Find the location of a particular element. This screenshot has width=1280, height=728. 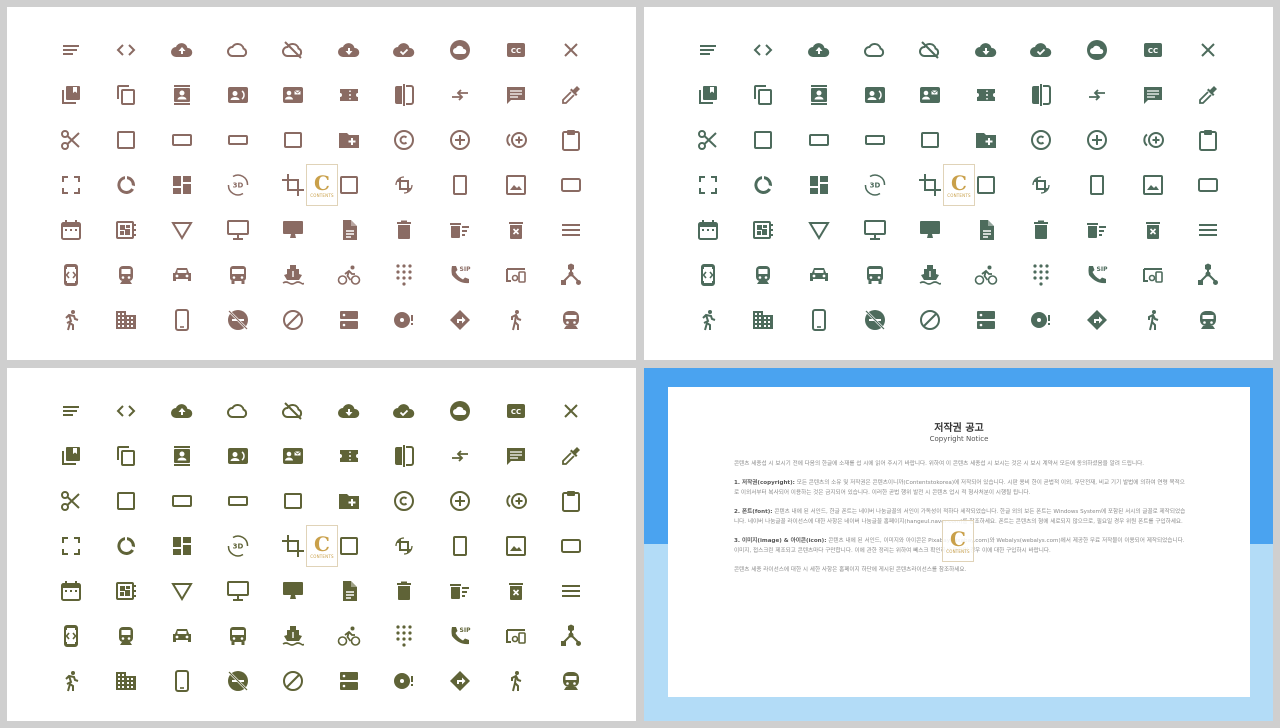

delete-icon is located at coordinates (405, 229).